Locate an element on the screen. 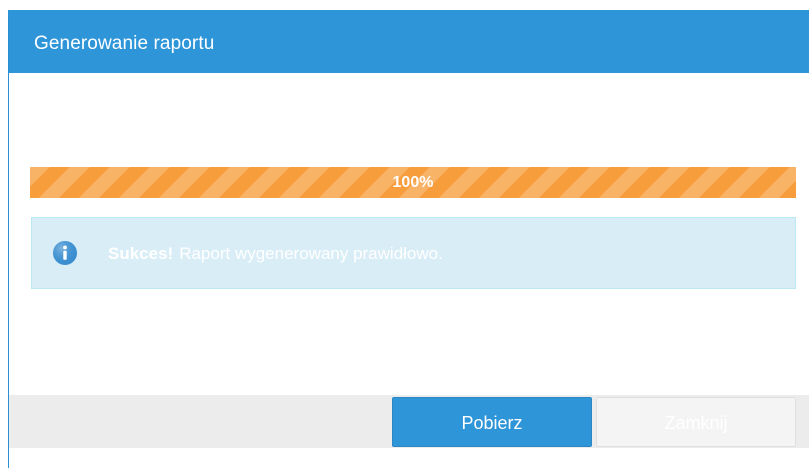  download-button: Pobierz is located at coordinates (492, 422).